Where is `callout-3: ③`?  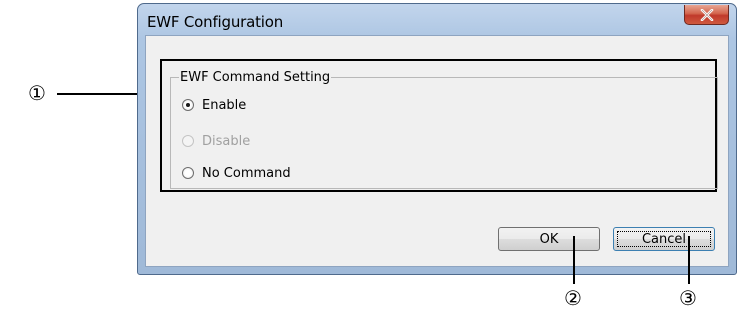
callout-3: ③ is located at coordinates (688, 298).